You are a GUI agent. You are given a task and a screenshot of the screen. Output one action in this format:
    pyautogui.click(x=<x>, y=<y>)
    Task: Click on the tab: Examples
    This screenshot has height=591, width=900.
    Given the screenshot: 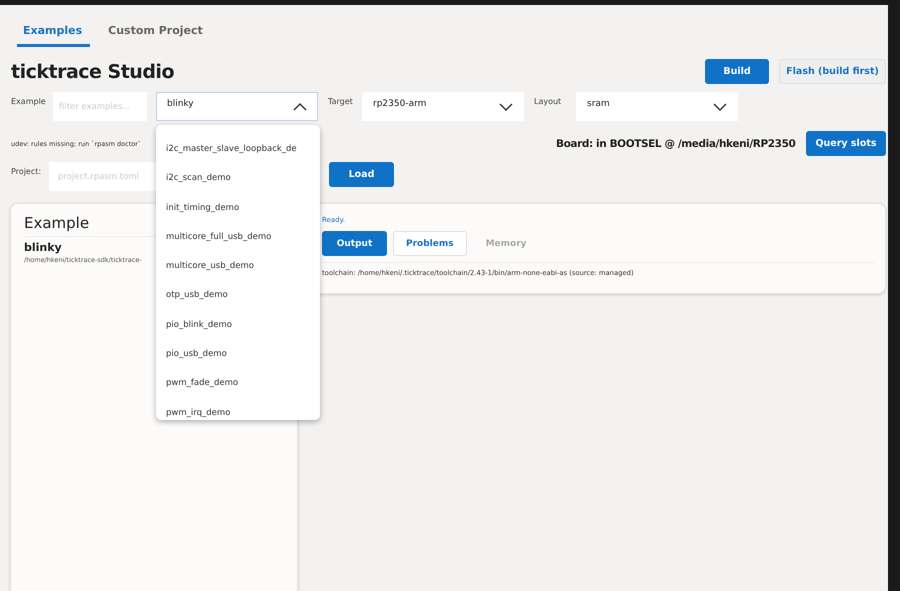 What is the action you would take?
    pyautogui.click(x=53, y=33)
    